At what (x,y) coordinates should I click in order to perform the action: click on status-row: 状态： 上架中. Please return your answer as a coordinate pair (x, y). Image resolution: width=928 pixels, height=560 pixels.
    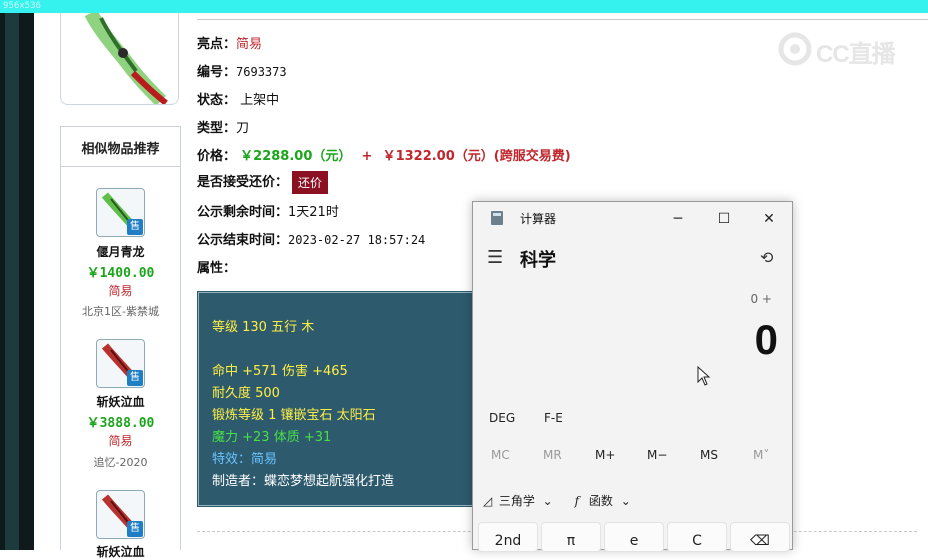
    Looking at the image, I should click on (238, 100).